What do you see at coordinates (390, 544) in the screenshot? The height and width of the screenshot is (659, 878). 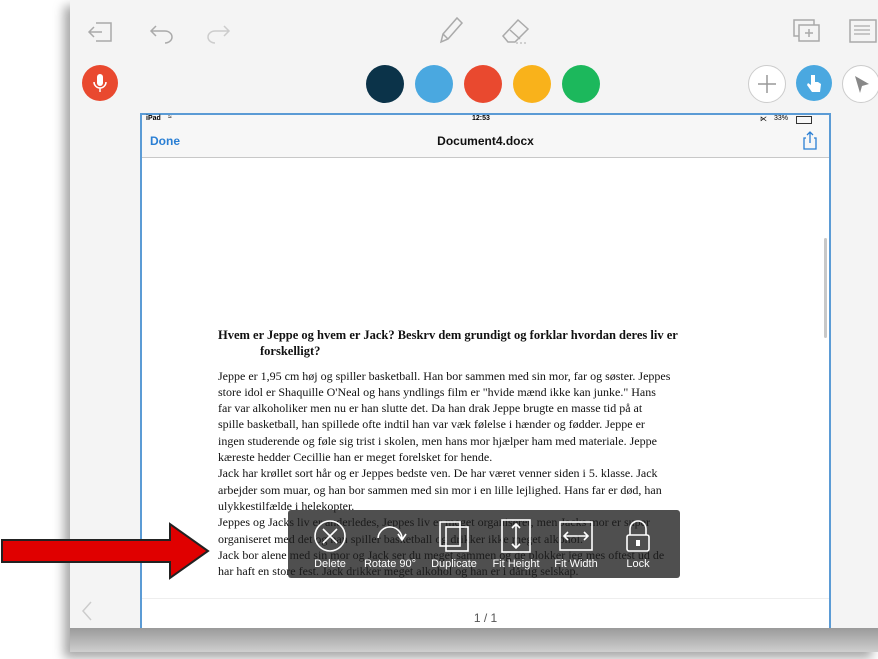 I see `menu-item-rotate-90: Rotate 90°` at bounding box center [390, 544].